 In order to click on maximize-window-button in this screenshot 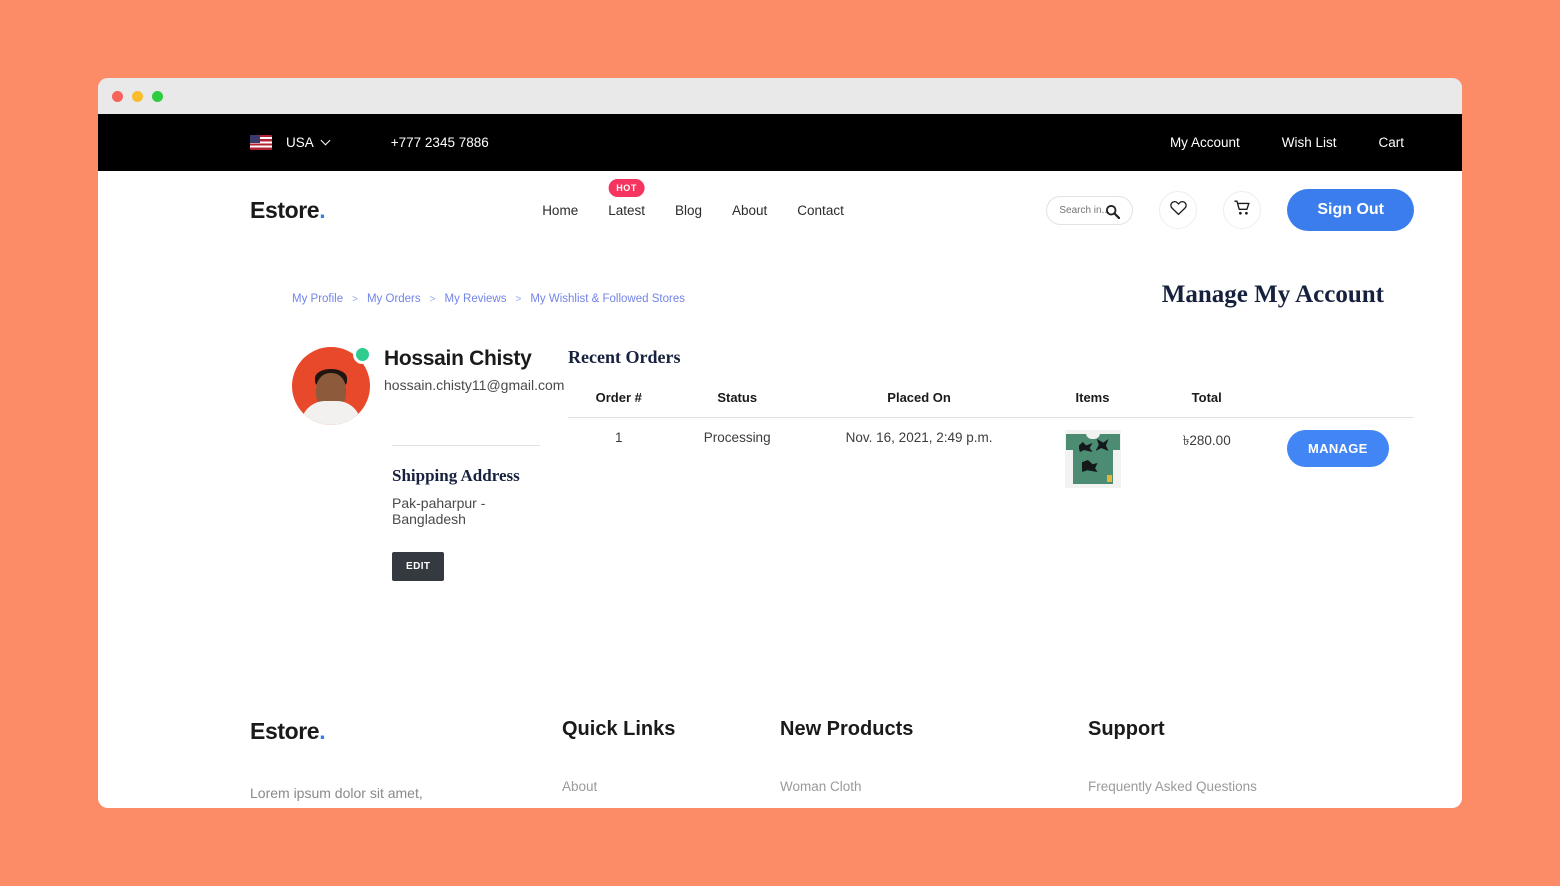, I will do `click(157, 96)`.